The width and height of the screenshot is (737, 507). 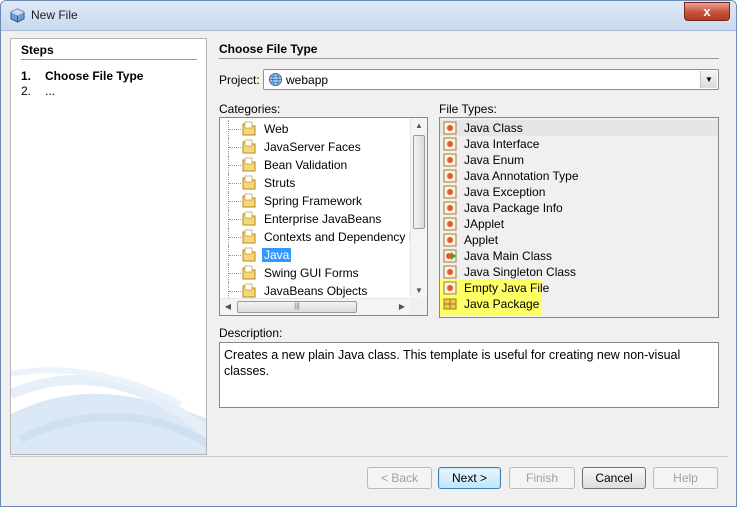 What do you see at coordinates (37, 50) in the screenshot?
I see `steps-title: Steps` at bounding box center [37, 50].